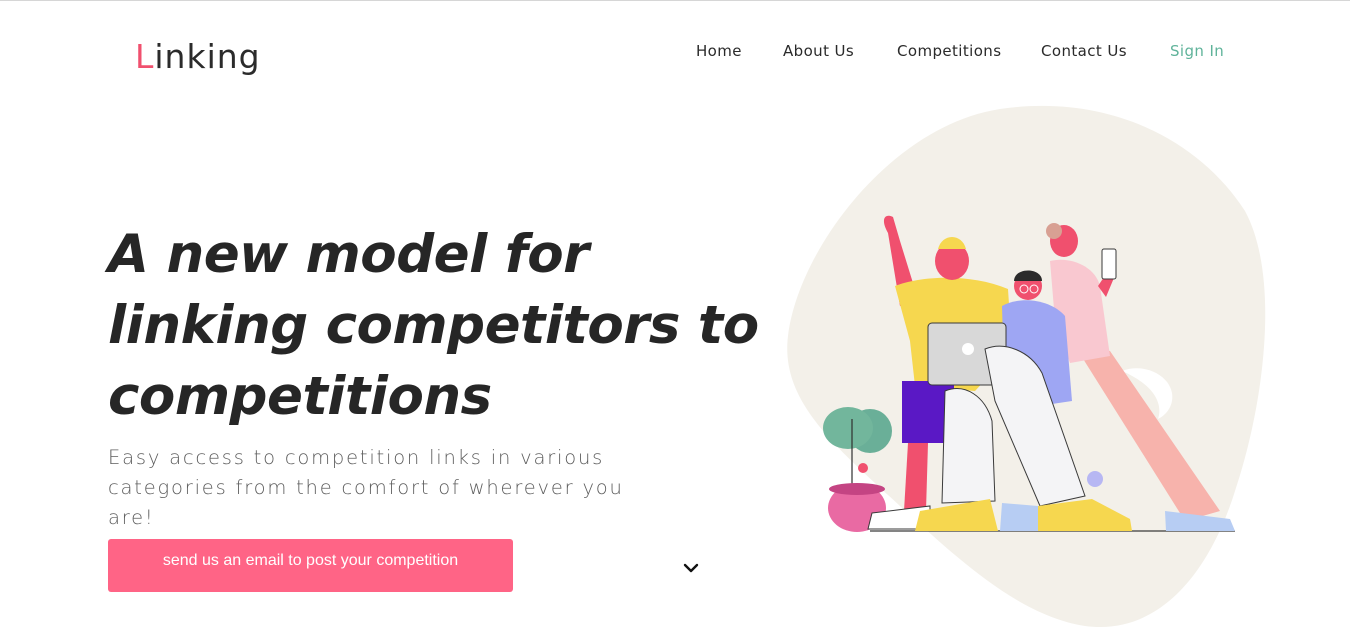  I want to click on headline-line-1: A new model for, so click(348, 254).